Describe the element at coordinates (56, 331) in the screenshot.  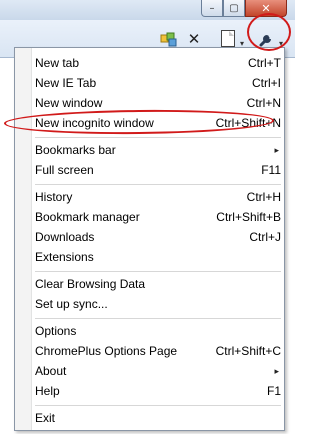
I see `menu-item-label: Options` at that location.